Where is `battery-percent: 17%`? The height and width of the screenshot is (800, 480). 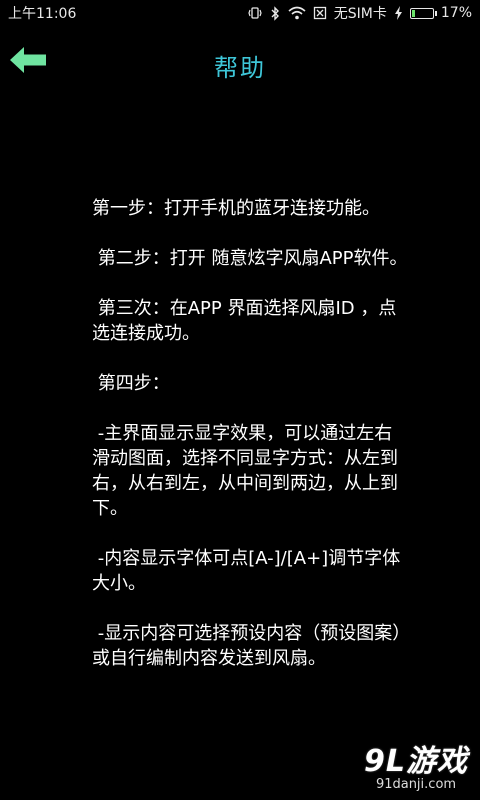
battery-percent: 17% is located at coordinates (456, 13).